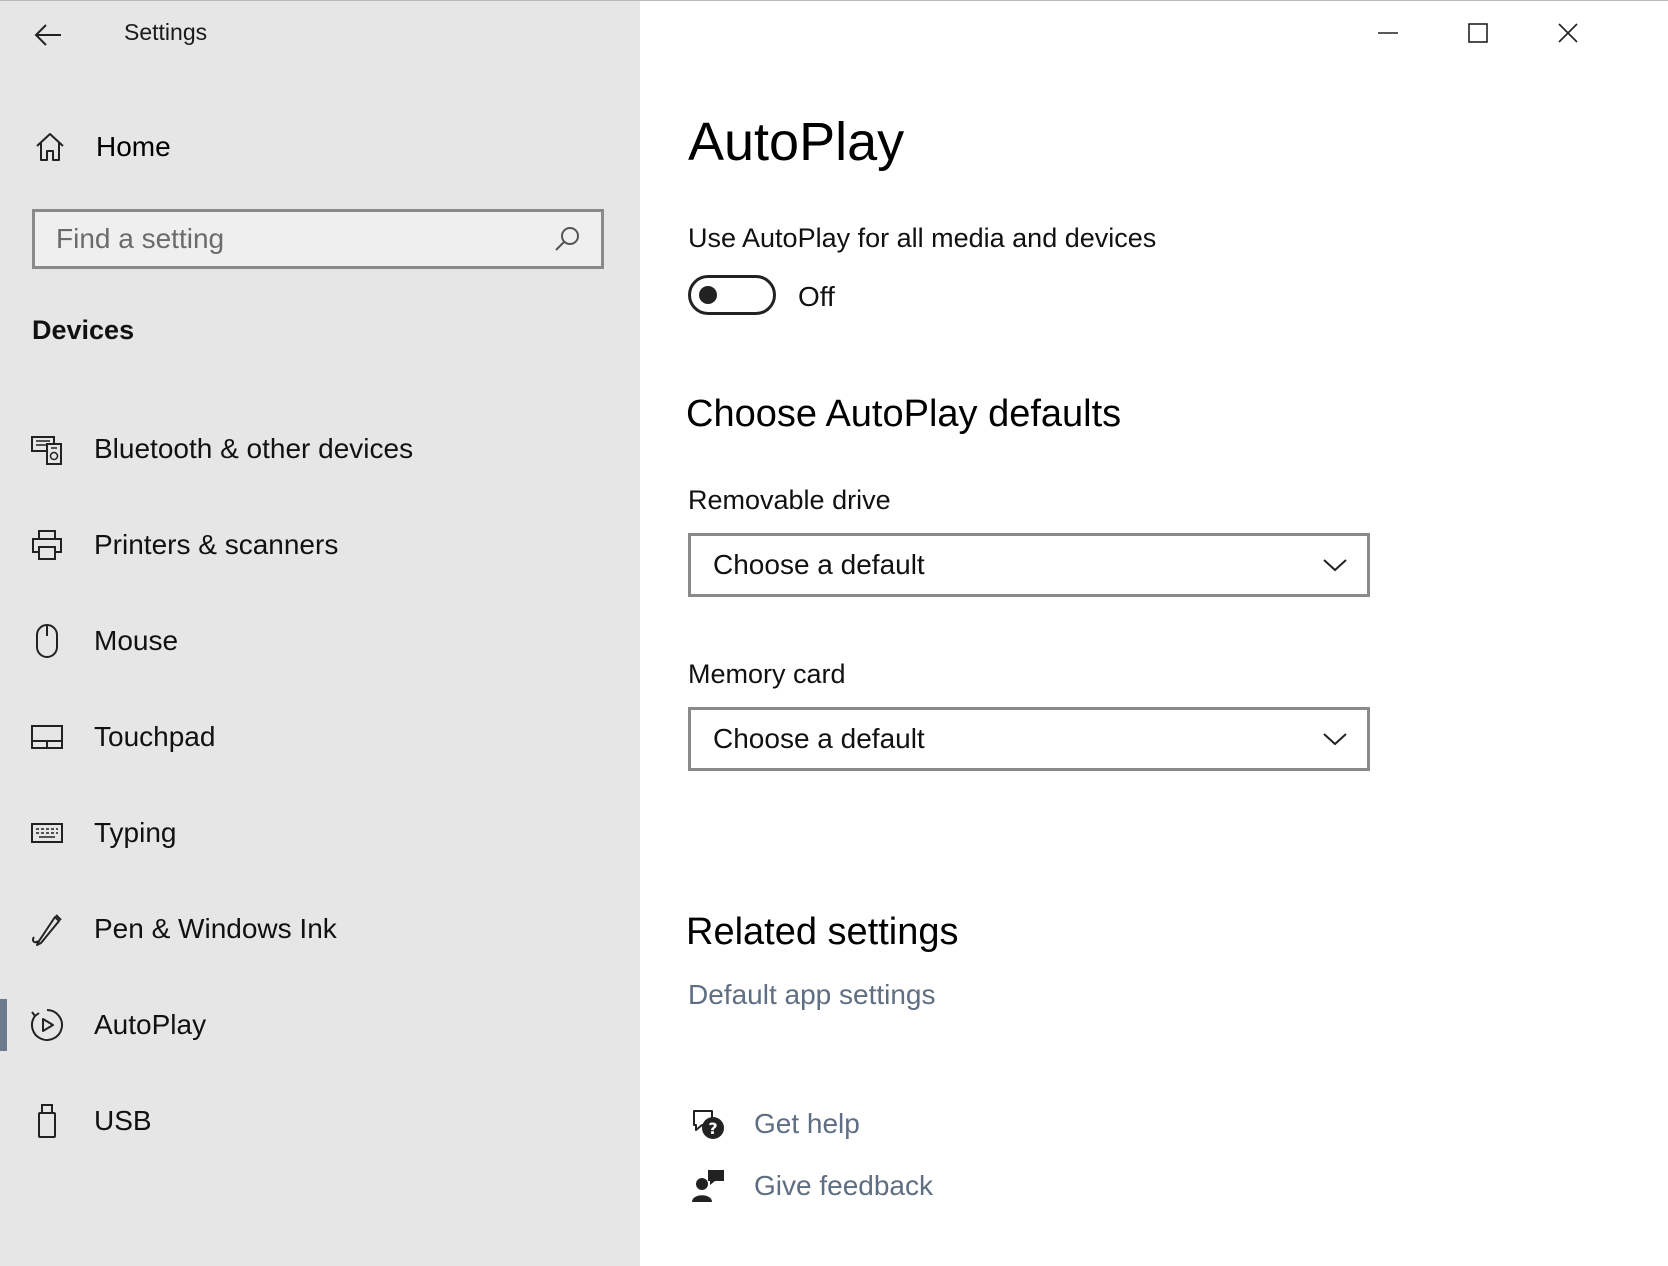 Image resolution: width=1668 pixels, height=1266 pixels. What do you see at coordinates (216, 544) in the screenshot?
I see `sidebar-item-label: Printers & scanners` at bounding box center [216, 544].